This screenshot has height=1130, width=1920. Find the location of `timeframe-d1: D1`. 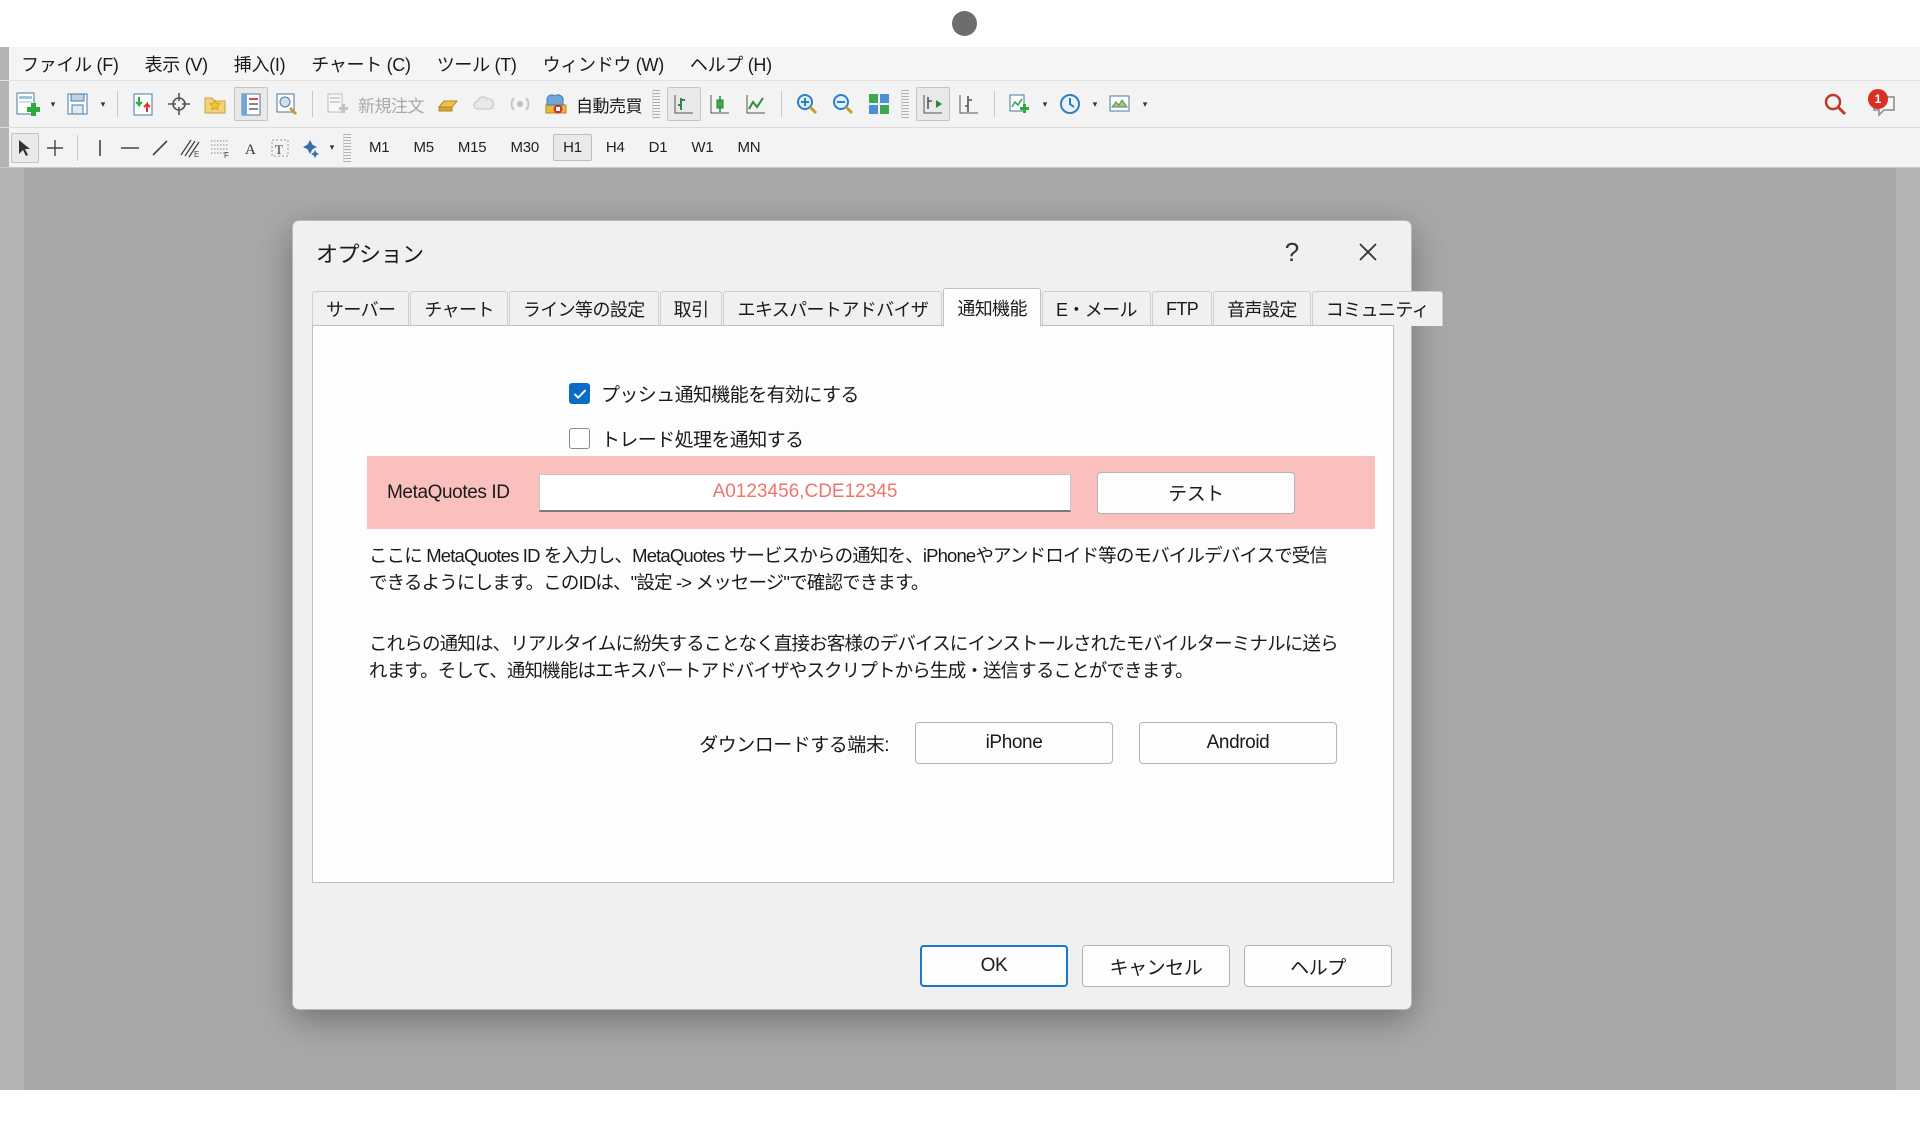

timeframe-d1: D1 is located at coordinates (658, 147).